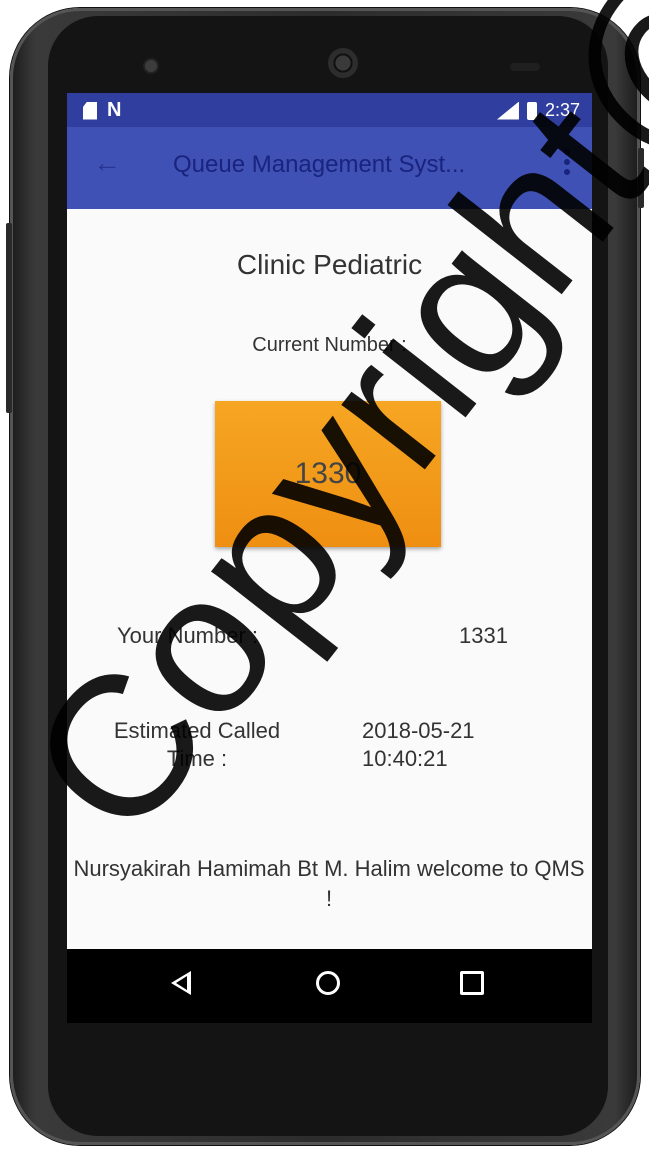 Image resolution: width=649 pixels, height=1153 pixels. What do you see at coordinates (90, 110) in the screenshot?
I see `sim-icon` at bounding box center [90, 110].